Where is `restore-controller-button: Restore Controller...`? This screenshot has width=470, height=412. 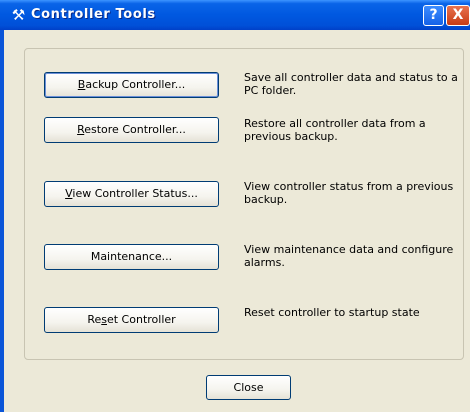 restore-controller-button: Restore Controller... is located at coordinates (131, 130).